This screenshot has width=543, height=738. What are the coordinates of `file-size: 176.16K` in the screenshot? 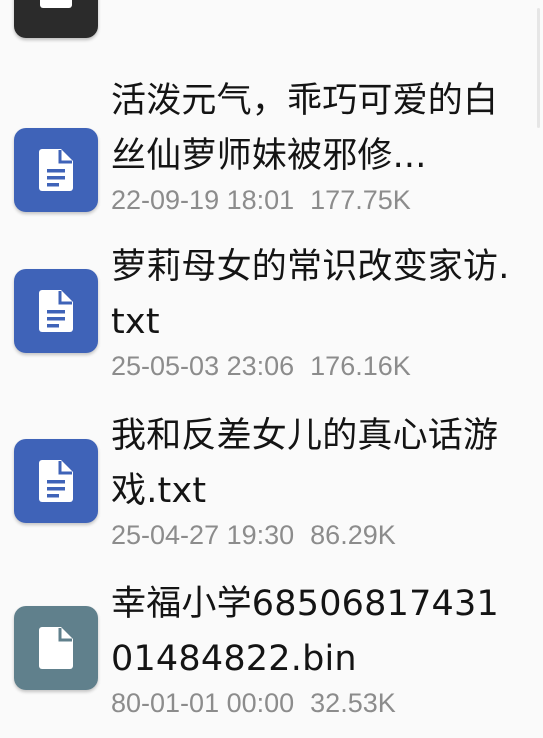 It's located at (360, 366).